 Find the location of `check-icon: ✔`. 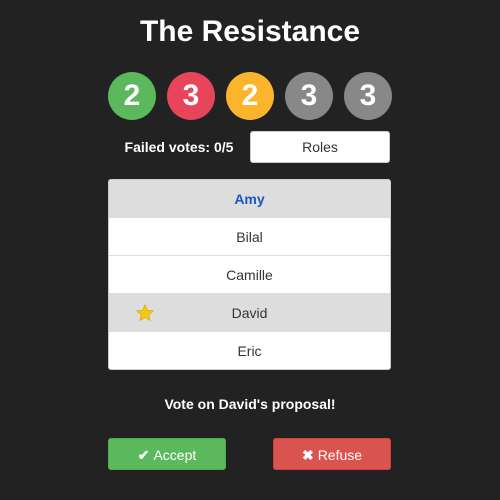

check-icon: ✔ is located at coordinates (143, 455).